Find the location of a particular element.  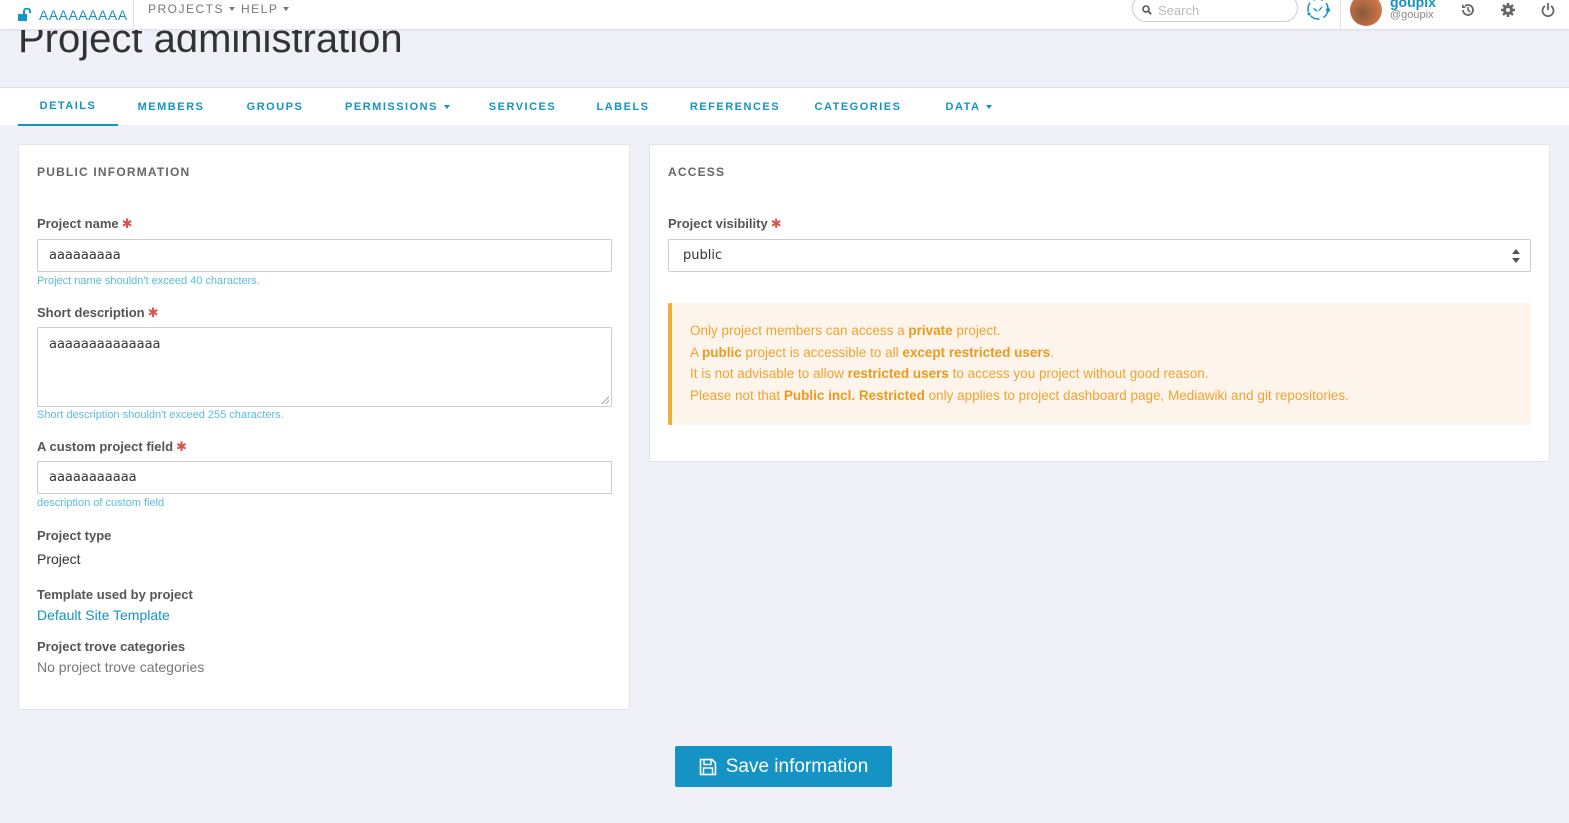

tab-groups: GROUPS is located at coordinates (275, 107).